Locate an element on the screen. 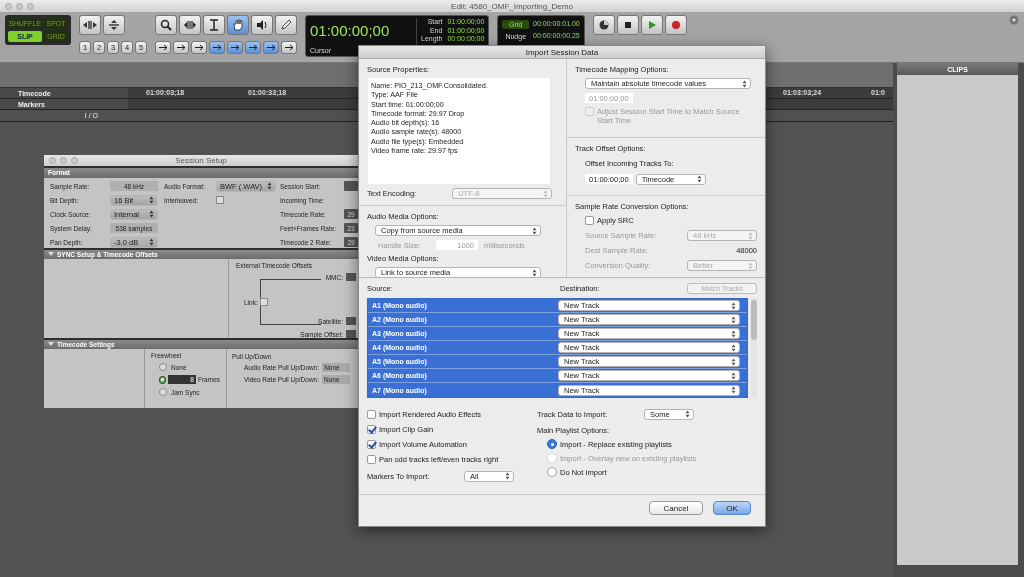 This screenshot has width=1024, height=577. search-icon is located at coordinates (166, 25).